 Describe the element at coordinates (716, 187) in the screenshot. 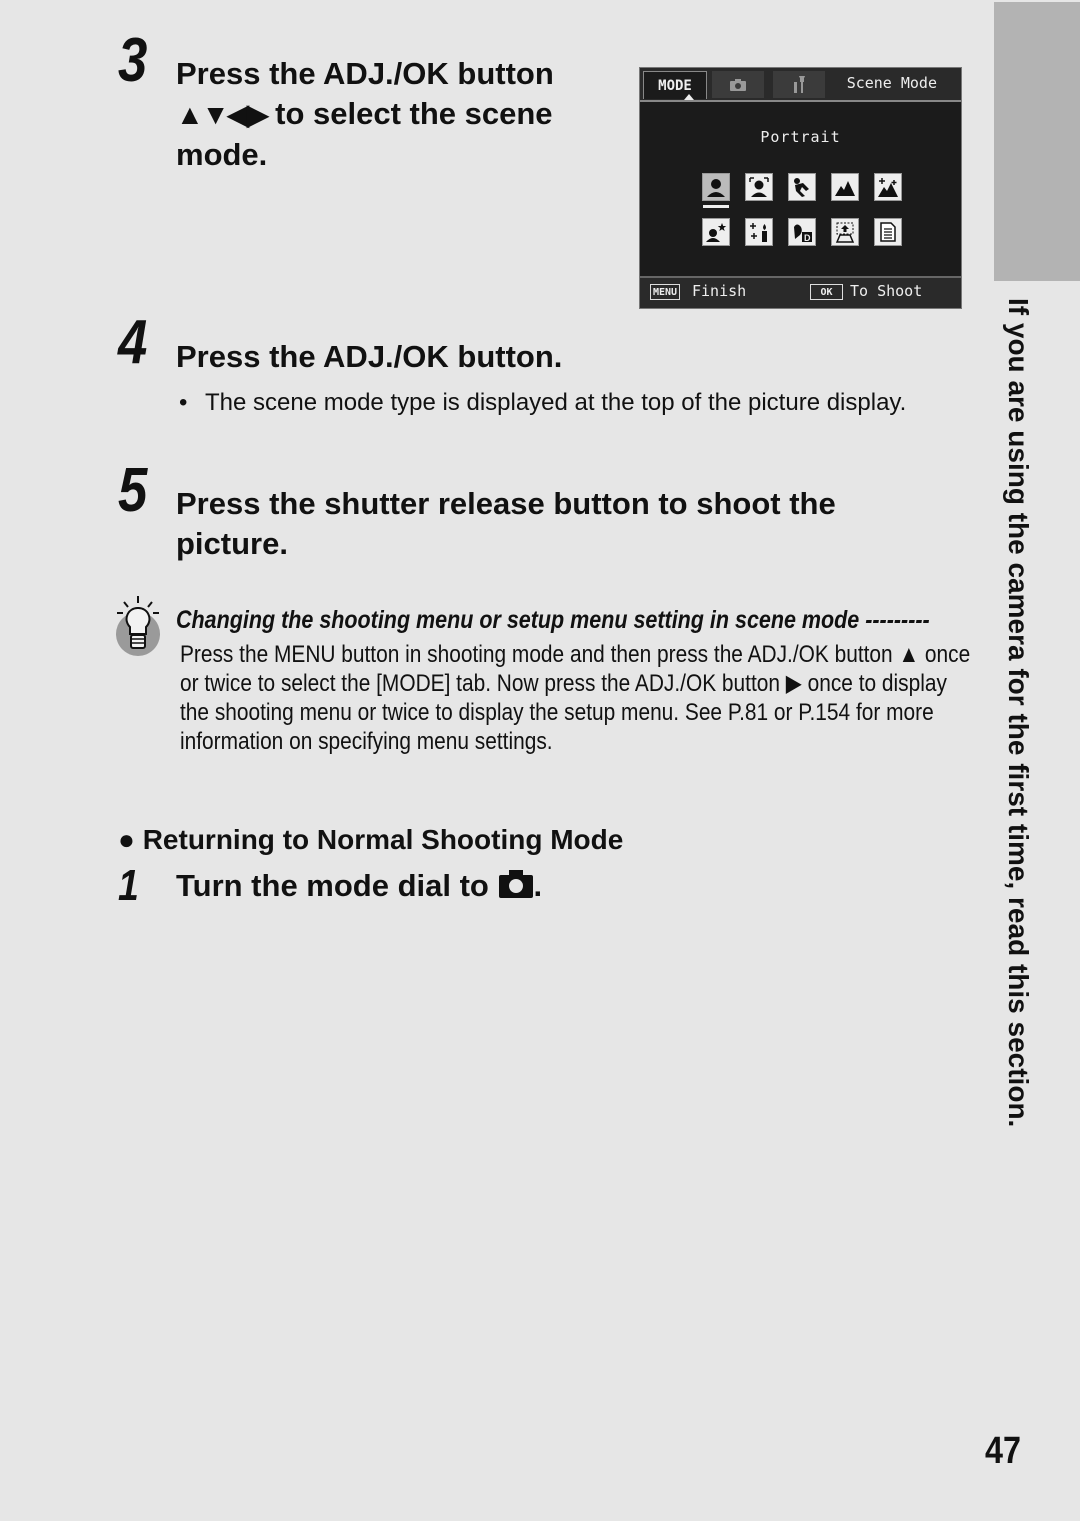

I see `portrait-icon` at that location.